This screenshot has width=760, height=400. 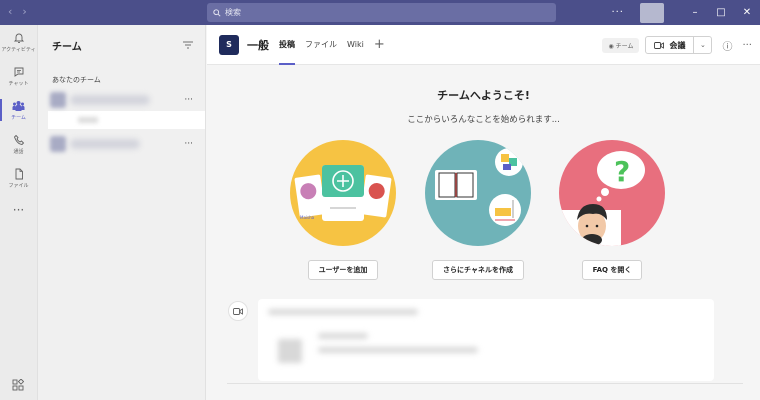 I want to click on maximize-icon: □, so click(x=721, y=12).